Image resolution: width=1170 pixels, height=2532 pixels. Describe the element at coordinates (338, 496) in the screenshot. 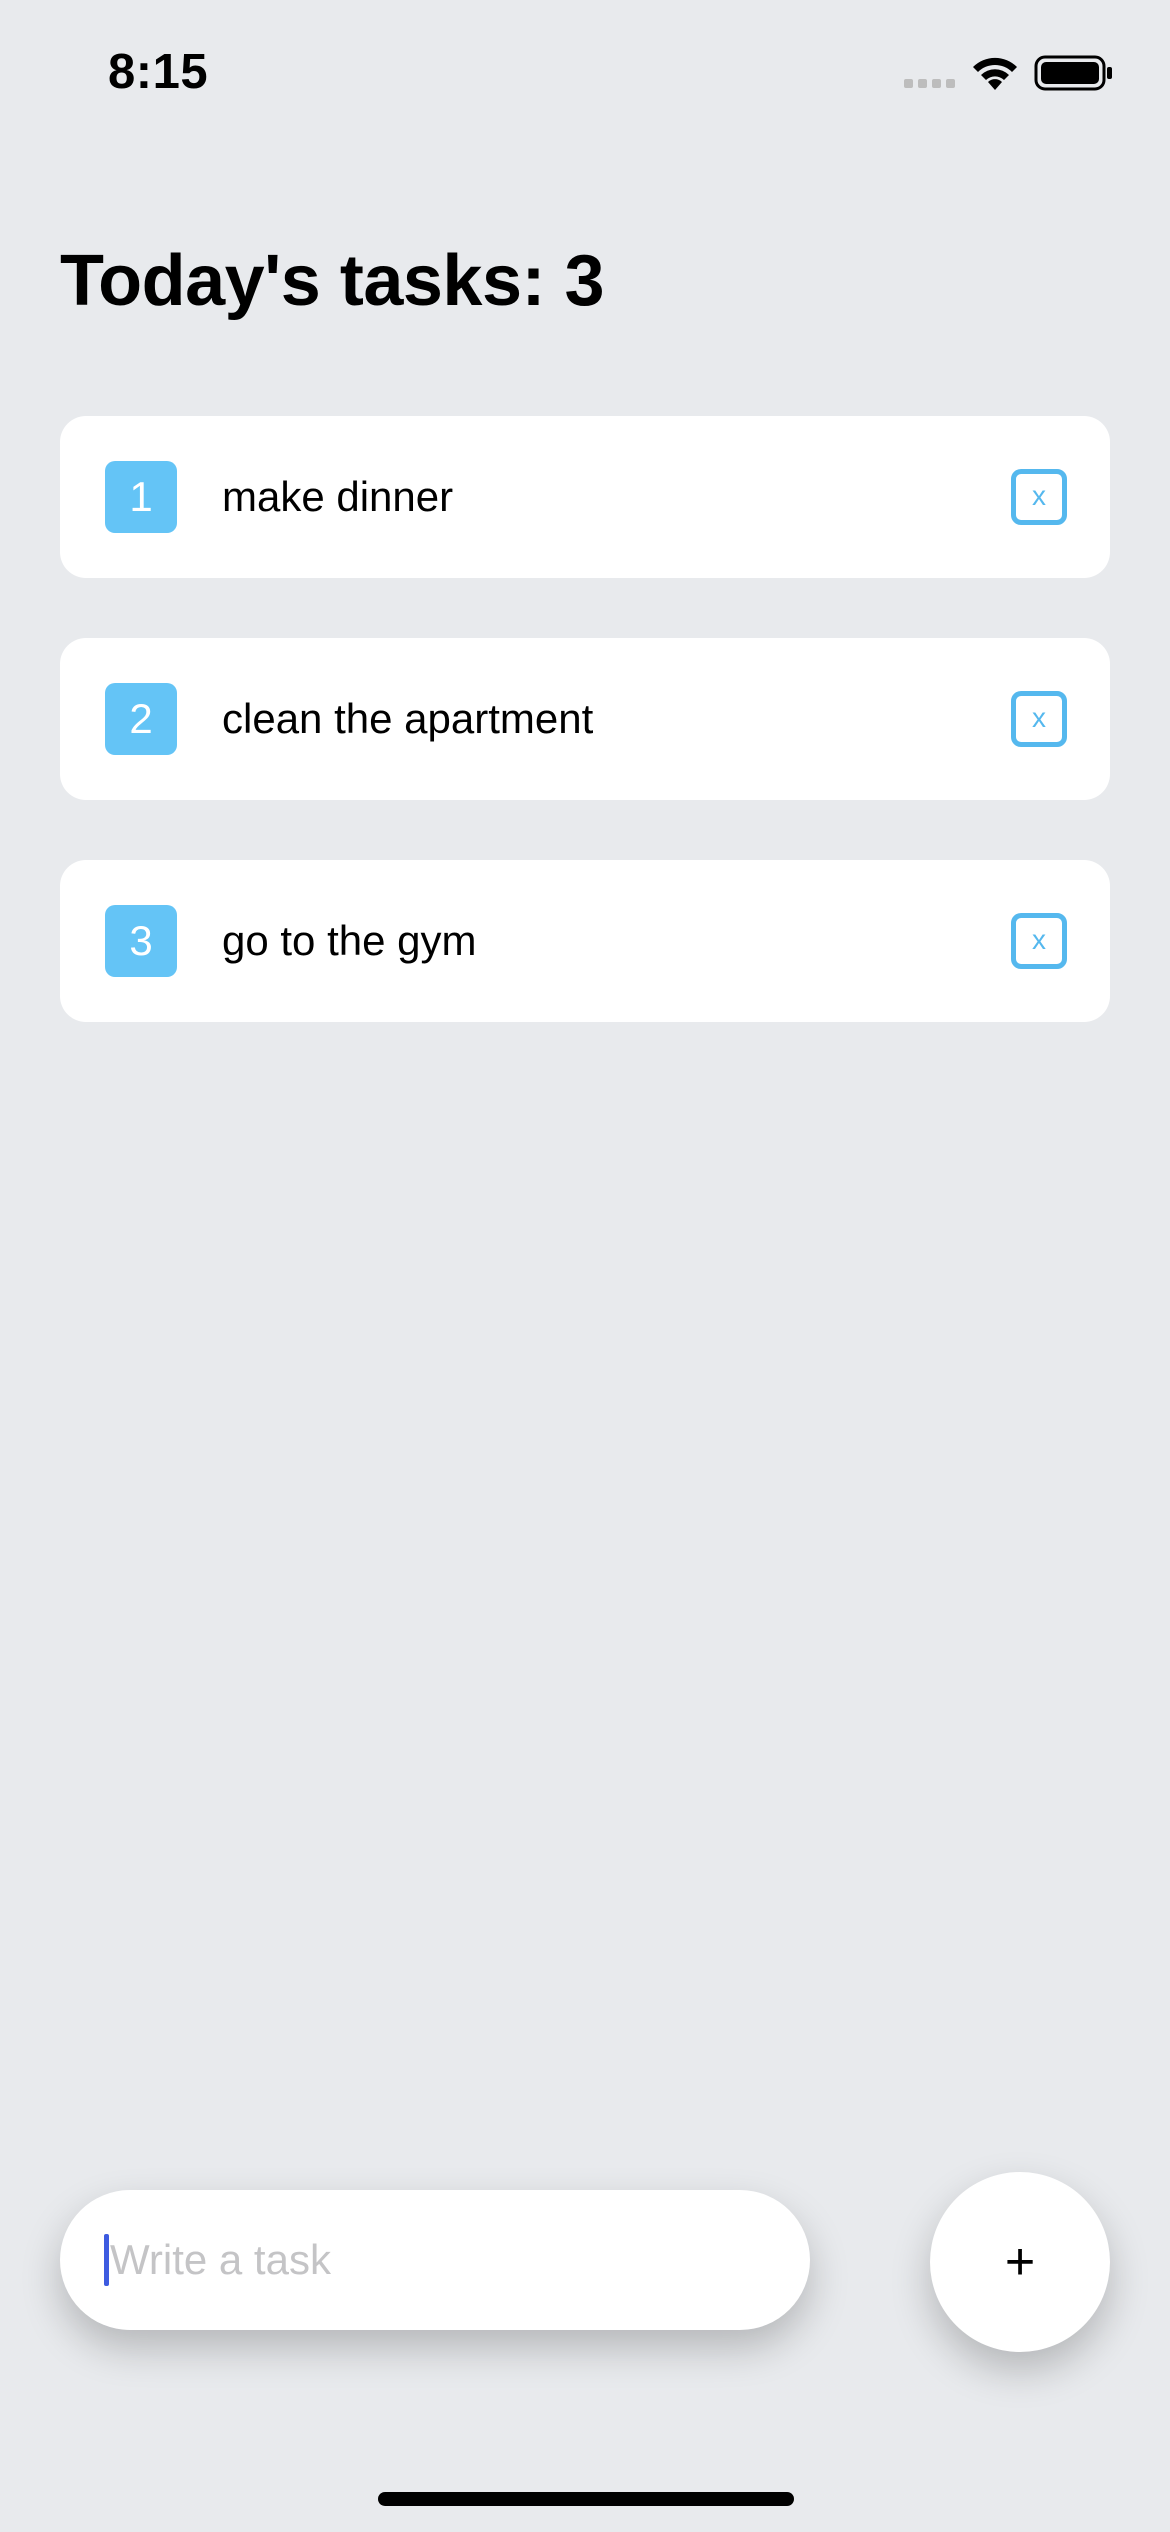

I see `task-text: make dinner` at that location.